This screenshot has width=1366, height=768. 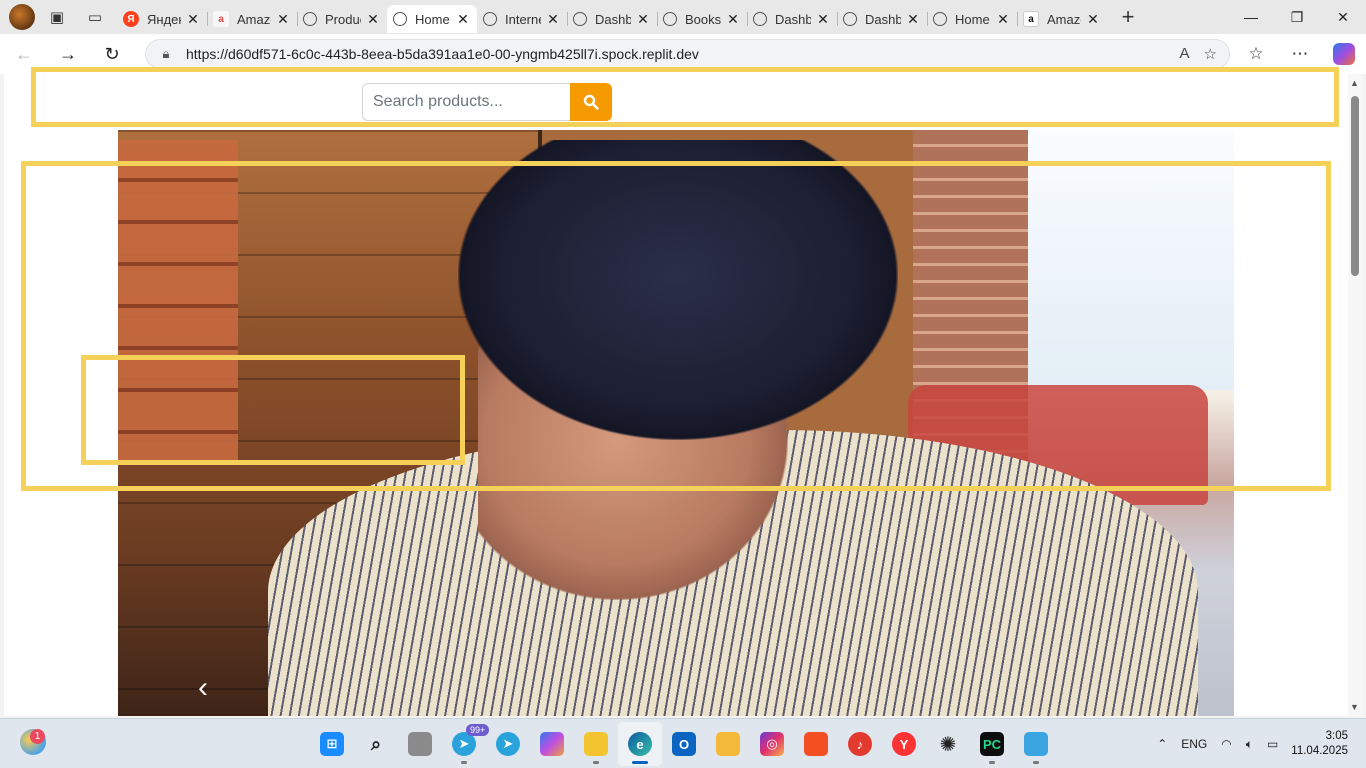 What do you see at coordinates (1251, 17) in the screenshot?
I see `minimize-icon: —` at bounding box center [1251, 17].